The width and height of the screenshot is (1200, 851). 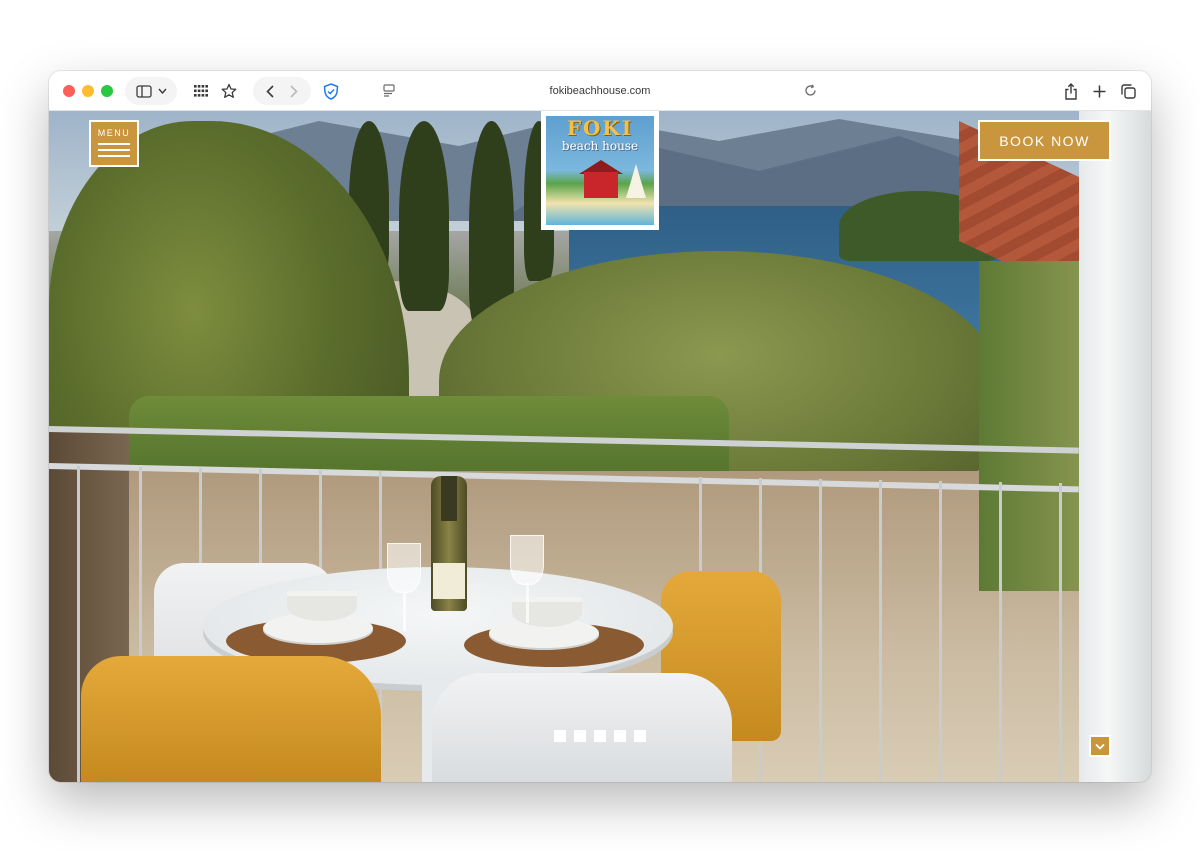 I want to click on close-window-button, so click(x=69, y=91).